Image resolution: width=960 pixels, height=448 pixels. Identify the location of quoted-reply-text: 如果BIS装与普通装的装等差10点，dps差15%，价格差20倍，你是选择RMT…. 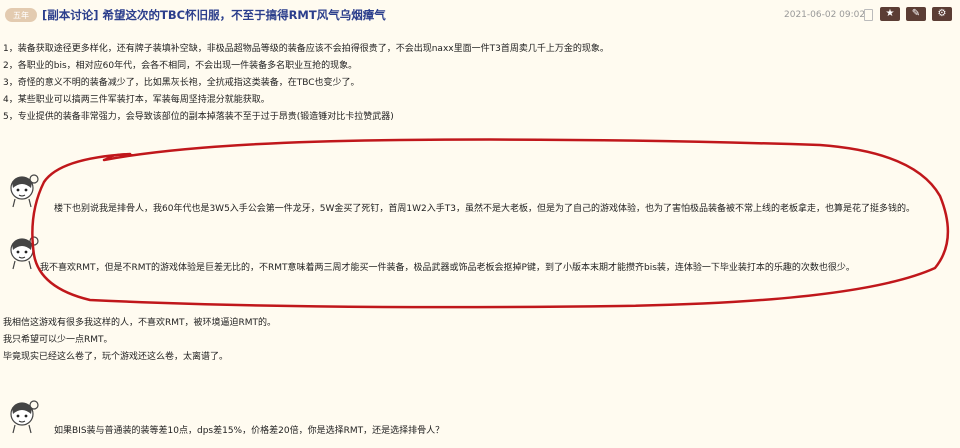
(249, 431).